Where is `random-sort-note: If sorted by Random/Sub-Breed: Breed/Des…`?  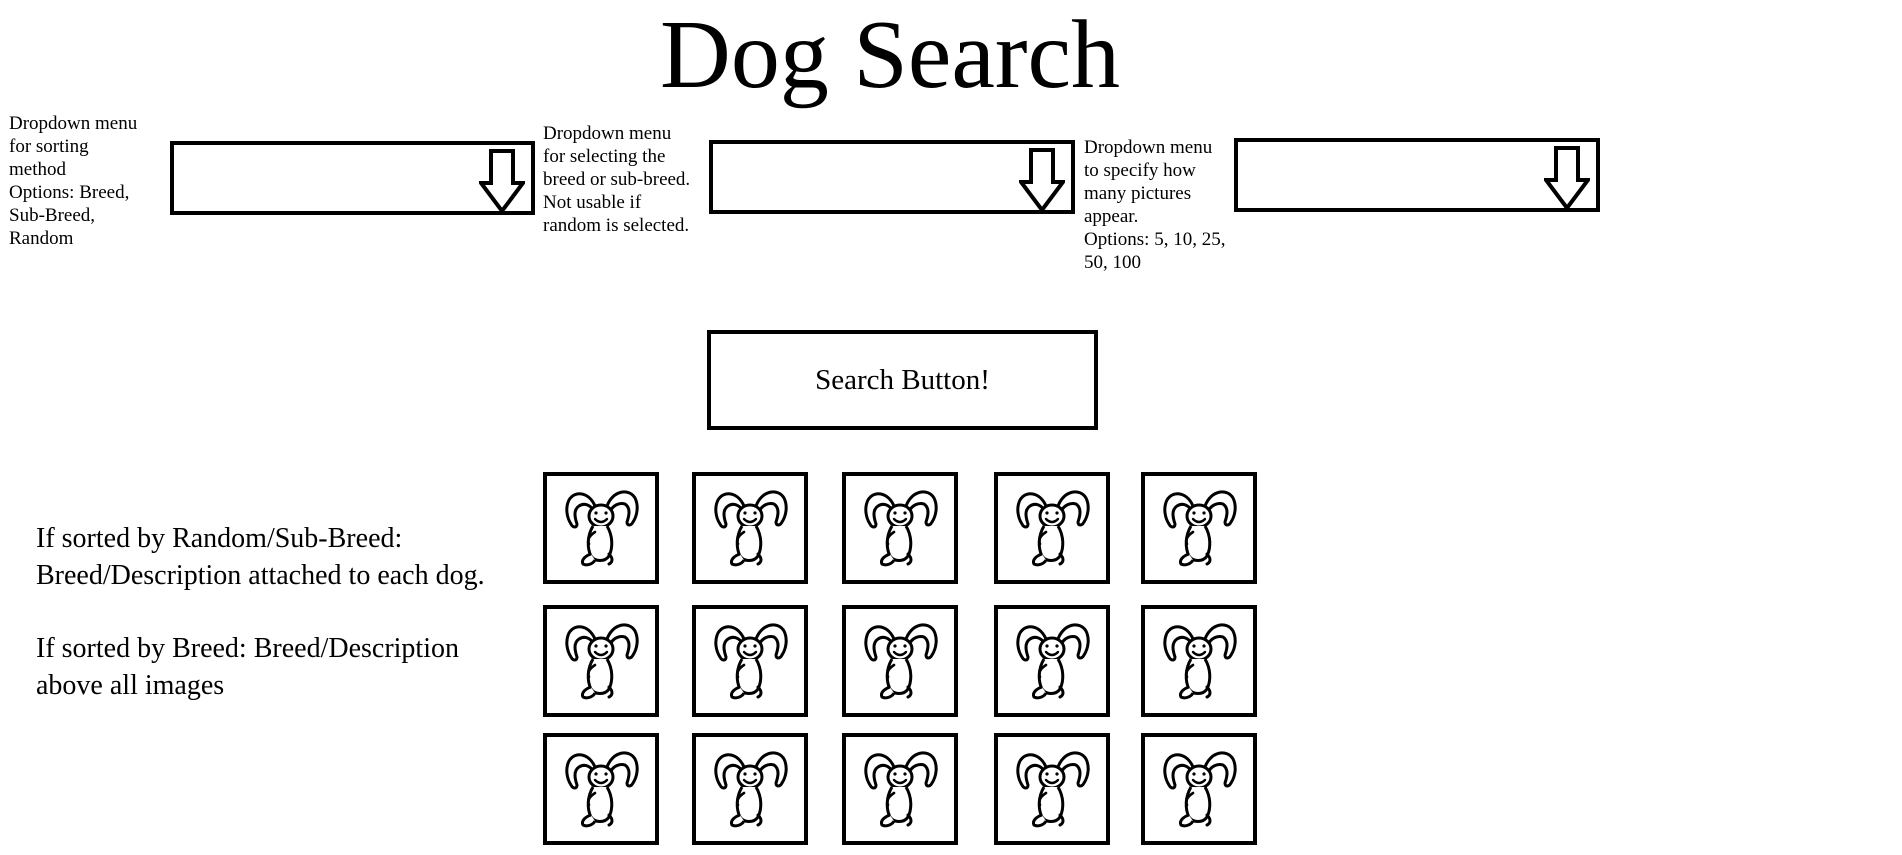
random-sort-note: If sorted by Random/Sub-Breed: Breed/Des… is located at coordinates (260, 557).